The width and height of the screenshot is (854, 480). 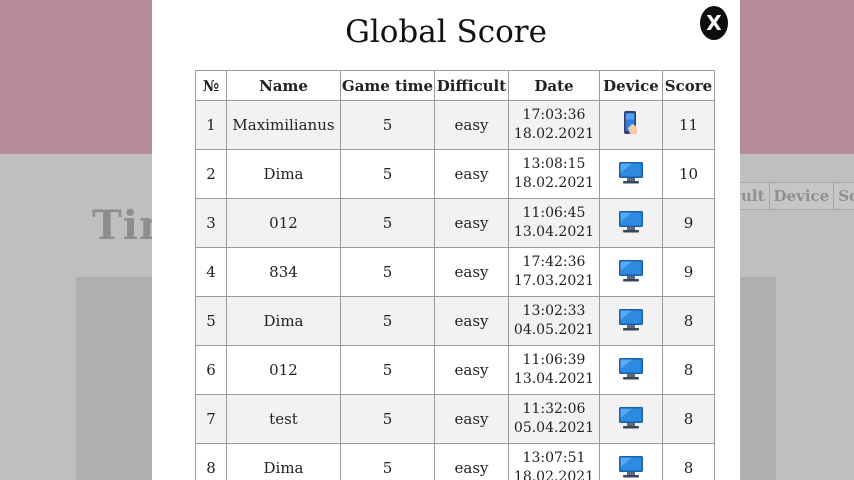 I want to click on cell-date: 13:08:15 18.02.2021, so click(x=554, y=174).